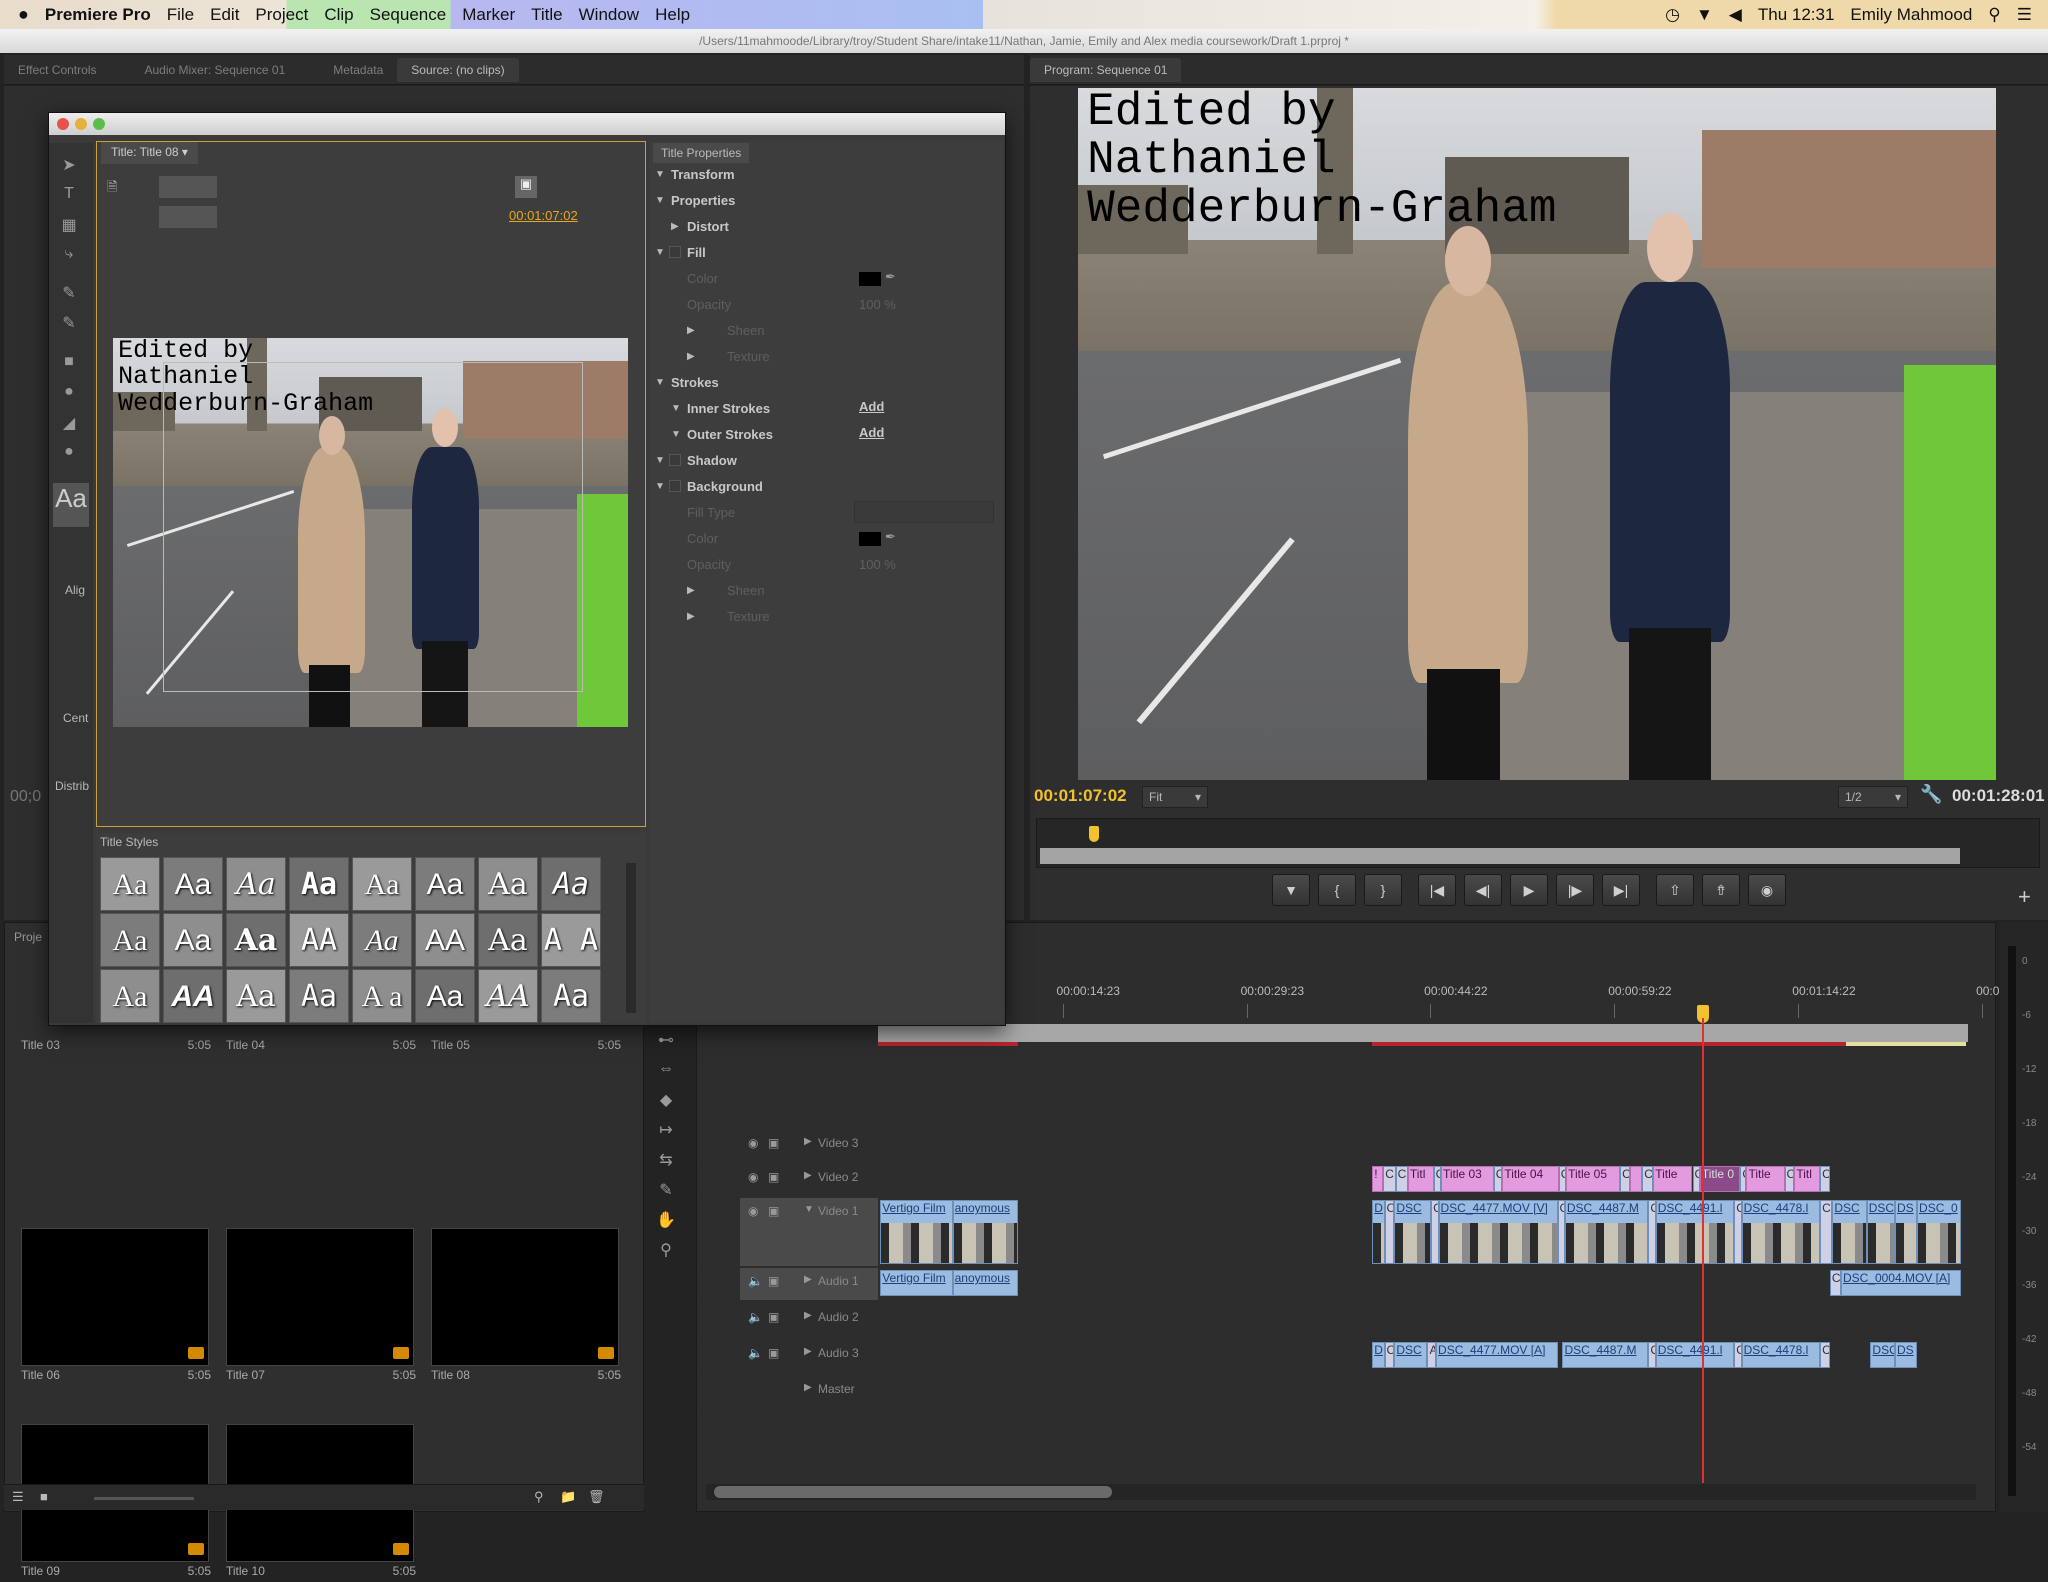 This screenshot has width=2048, height=1582. I want to click on menu-window: Window, so click(609, 15).